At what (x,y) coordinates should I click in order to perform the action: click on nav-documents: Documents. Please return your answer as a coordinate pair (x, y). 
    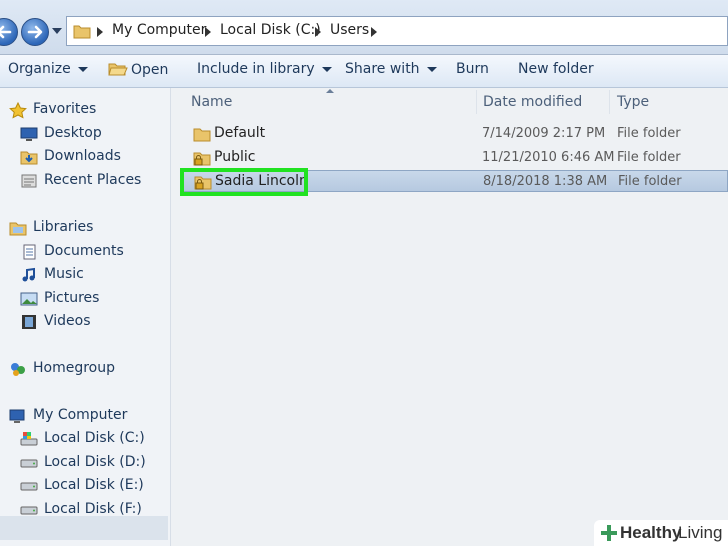
    Looking at the image, I should click on (73, 251).